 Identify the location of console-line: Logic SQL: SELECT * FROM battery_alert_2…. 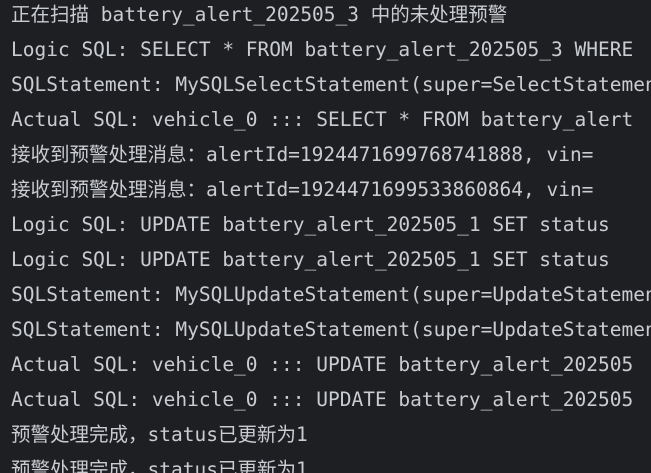
(322, 49).